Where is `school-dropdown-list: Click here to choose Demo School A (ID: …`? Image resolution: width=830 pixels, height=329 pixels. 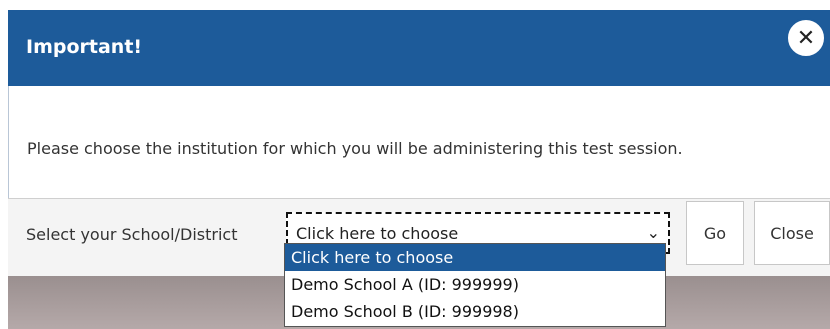 school-dropdown-list: Click here to choose Demo School A (ID: … is located at coordinates (475, 285).